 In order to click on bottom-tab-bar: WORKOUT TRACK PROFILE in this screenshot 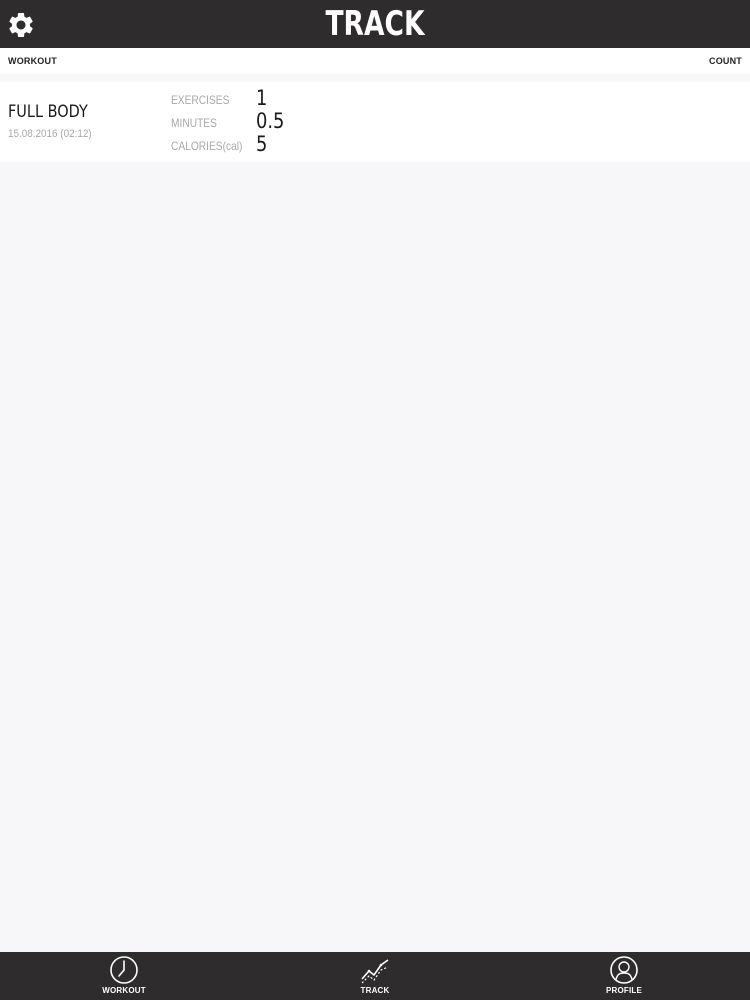, I will do `click(375, 976)`.